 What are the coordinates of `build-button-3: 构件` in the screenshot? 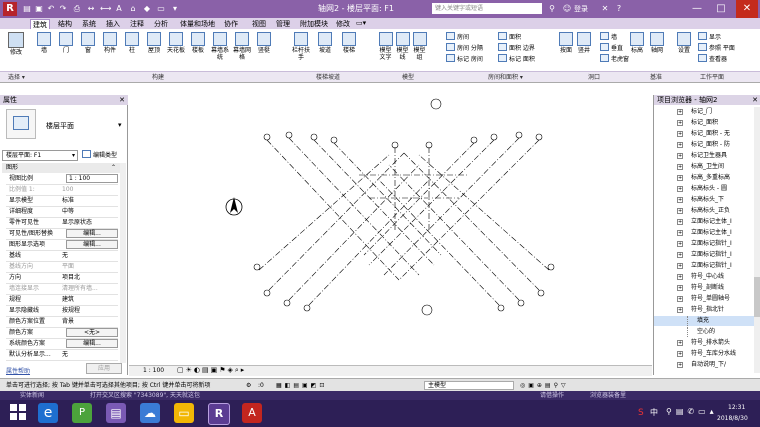 It's located at (110, 43).